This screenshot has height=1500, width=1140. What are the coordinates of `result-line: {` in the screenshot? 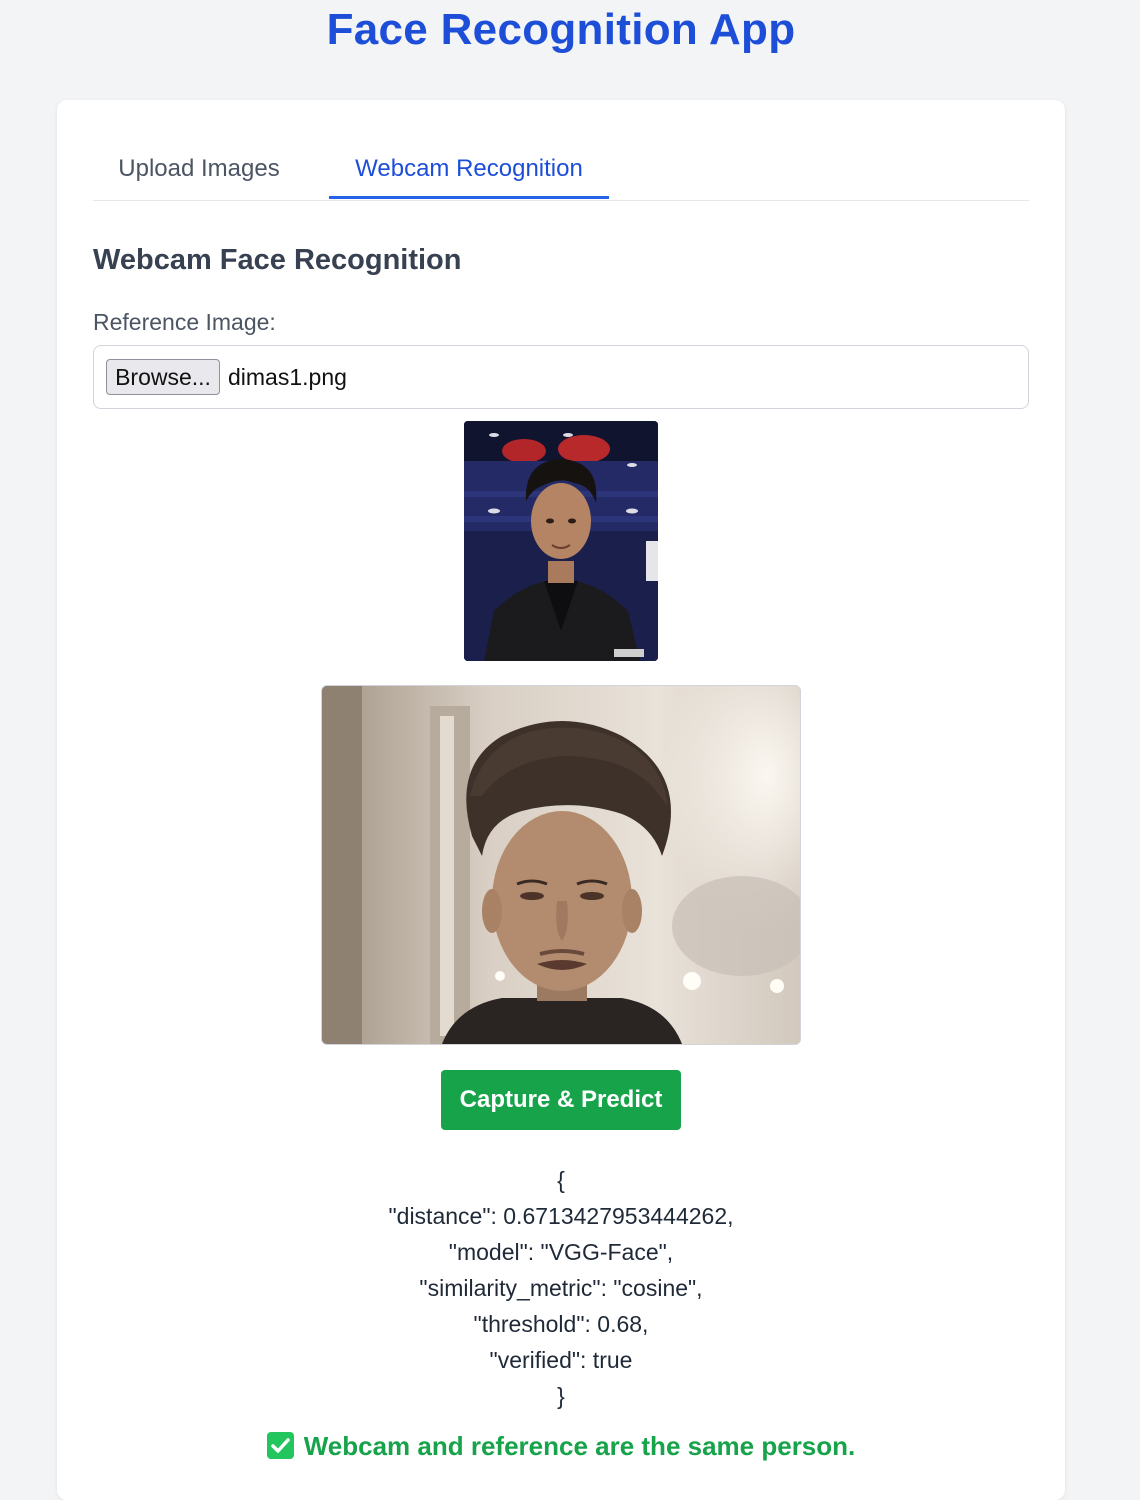 It's located at (561, 1180).